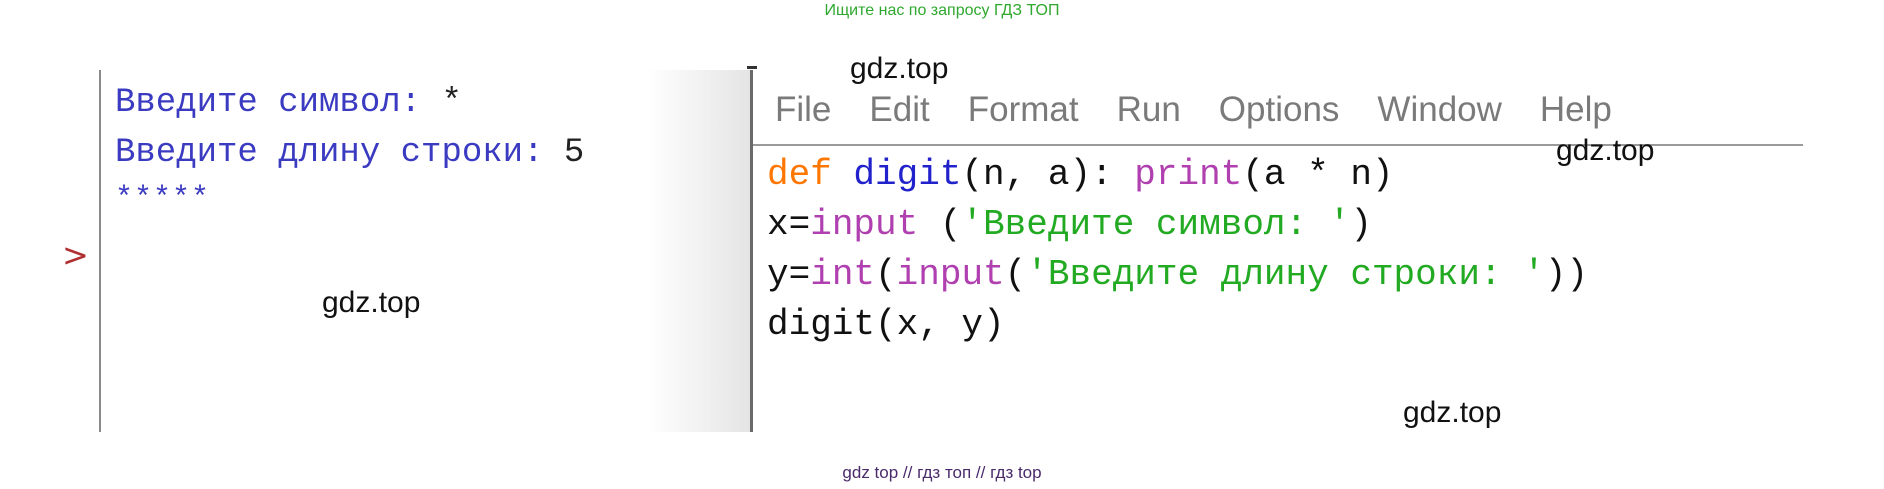 Image resolution: width=1884 pixels, height=489 pixels. I want to click on menu-options: Options, so click(1279, 116).